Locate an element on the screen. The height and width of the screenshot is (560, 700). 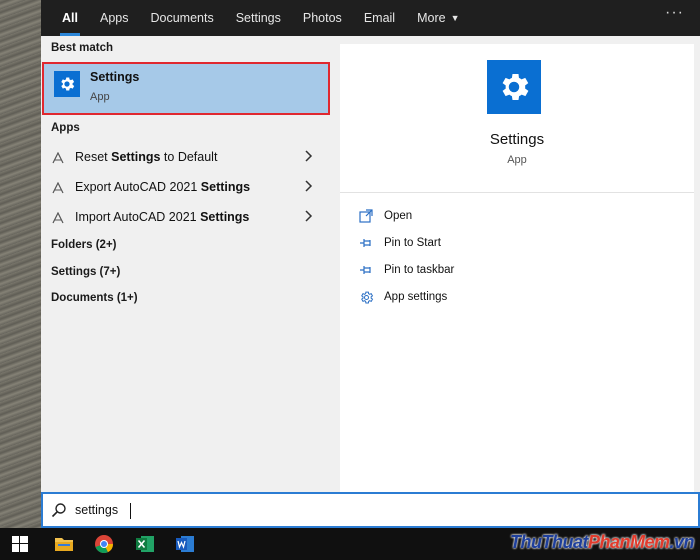
tab-all: All is located at coordinates (70, 18).